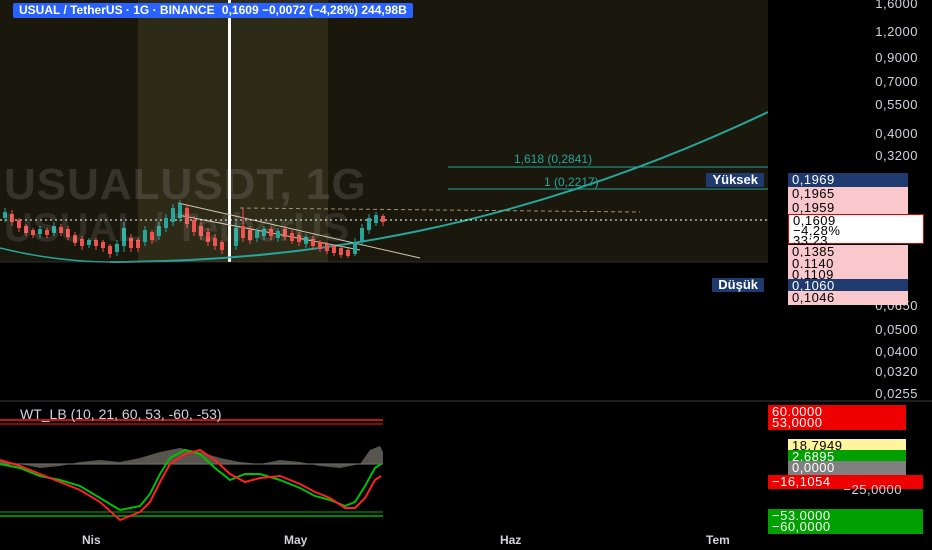 This screenshot has height=550, width=932. I want to click on high-price-tag: 0,1969, so click(848, 180).